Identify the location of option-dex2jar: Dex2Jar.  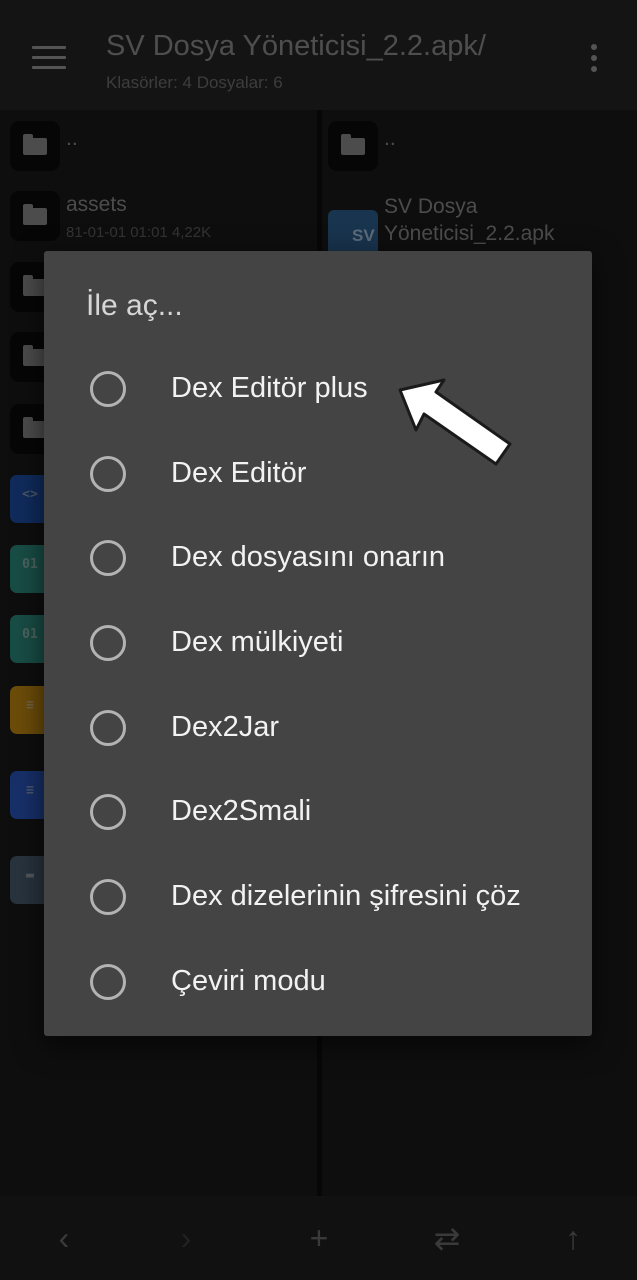
(318, 727).